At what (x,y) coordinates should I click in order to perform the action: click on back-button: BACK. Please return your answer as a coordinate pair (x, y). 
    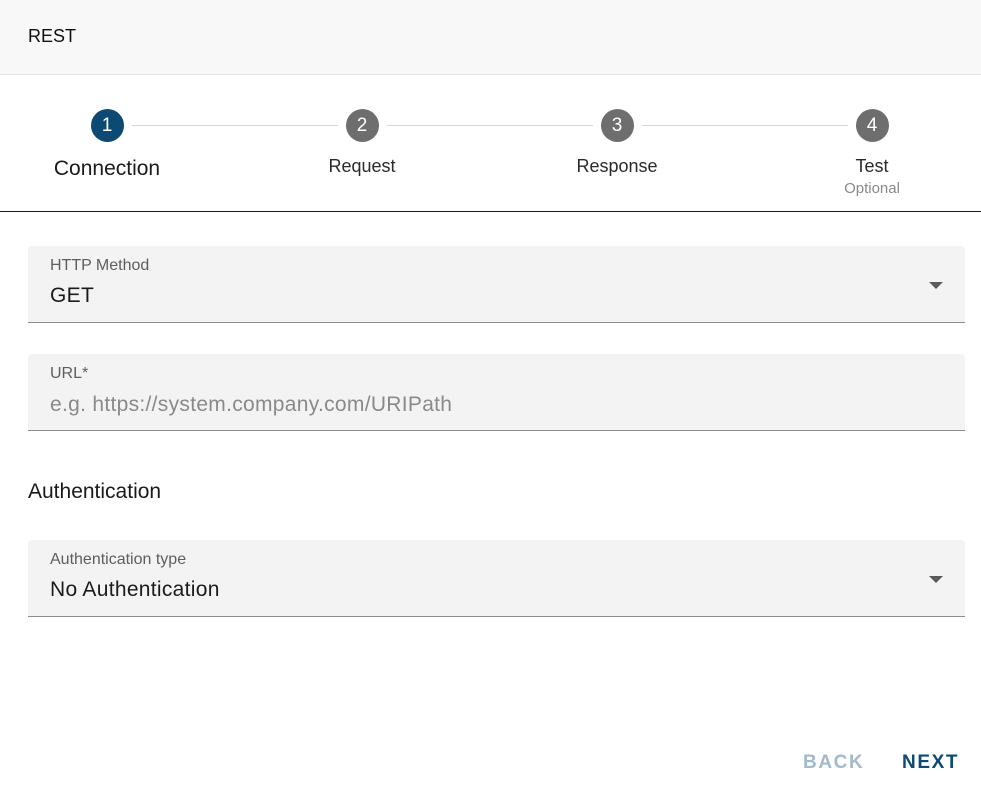
    Looking at the image, I should click on (833, 763).